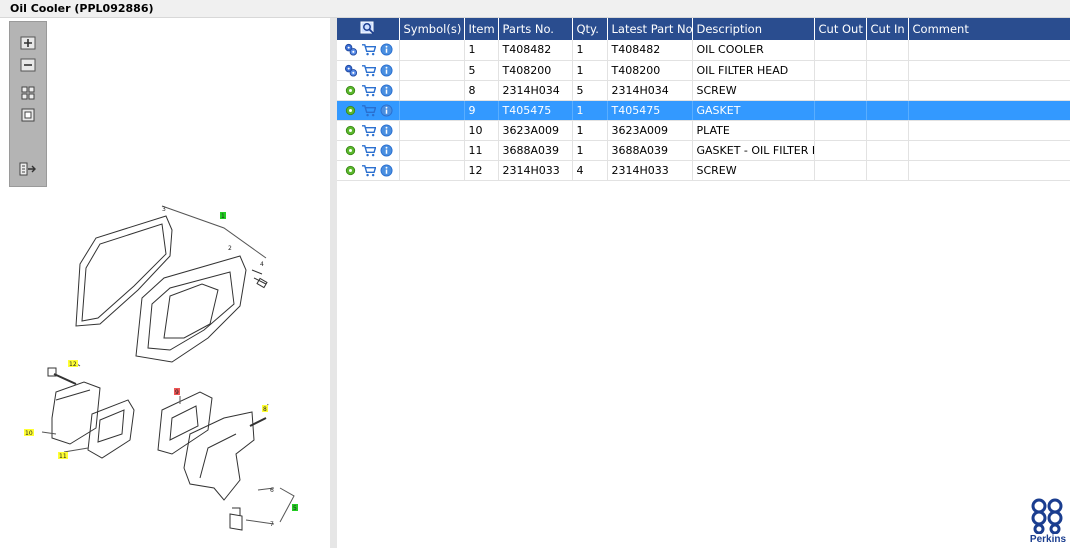 This screenshot has height=548, width=1070. What do you see at coordinates (177, 392) in the screenshot?
I see `callout-9: 9` at bounding box center [177, 392].